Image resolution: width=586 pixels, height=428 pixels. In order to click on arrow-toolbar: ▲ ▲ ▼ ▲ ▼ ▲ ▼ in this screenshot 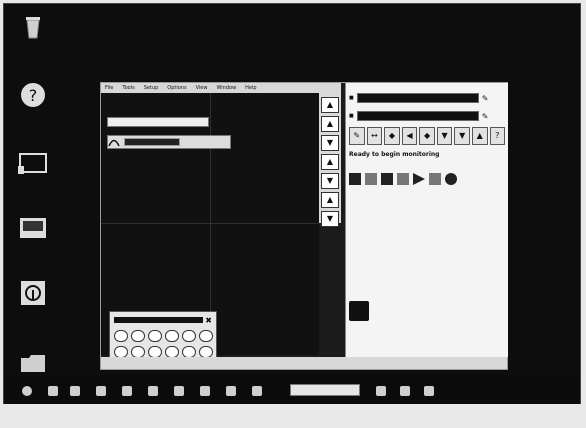, I will do `click(330, 160)`.